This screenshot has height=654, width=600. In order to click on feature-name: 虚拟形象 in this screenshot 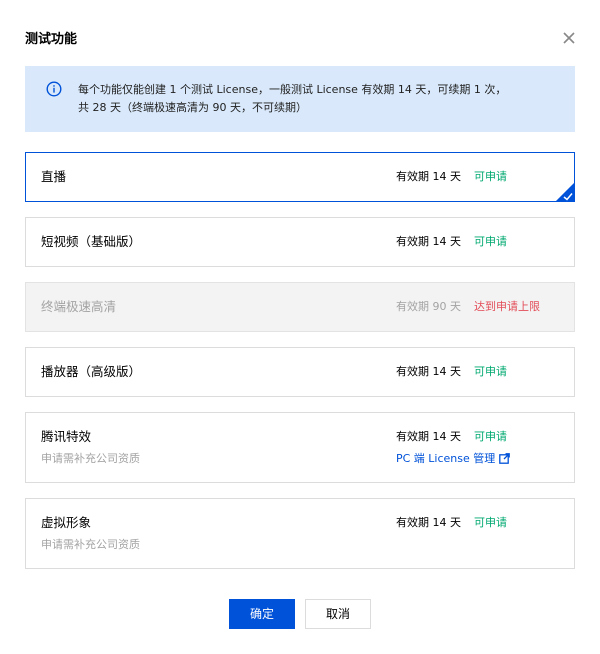, I will do `click(66, 522)`.